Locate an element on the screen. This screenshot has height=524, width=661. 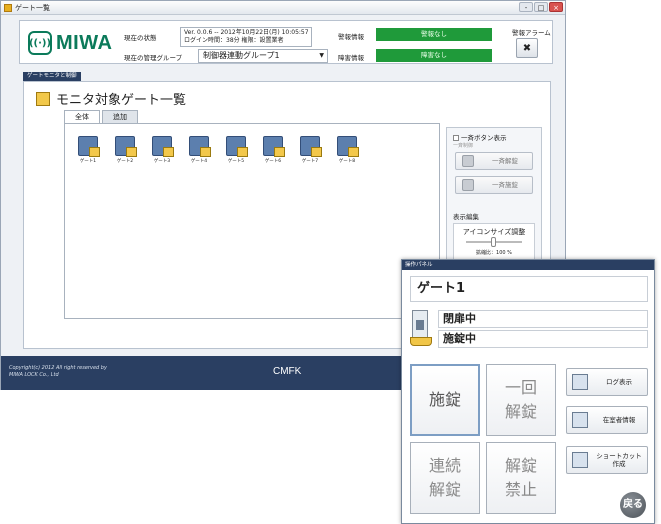
gate-item: ゲート7 is located at coordinates (310, 150).